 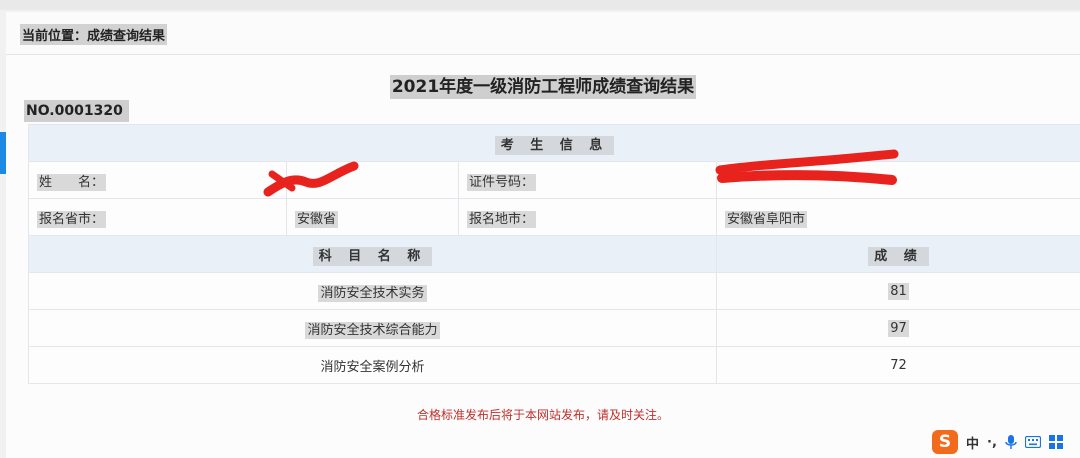 What do you see at coordinates (1011, 442) in the screenshot?
I see `mic-icon` at bounding box center [1011, 442].